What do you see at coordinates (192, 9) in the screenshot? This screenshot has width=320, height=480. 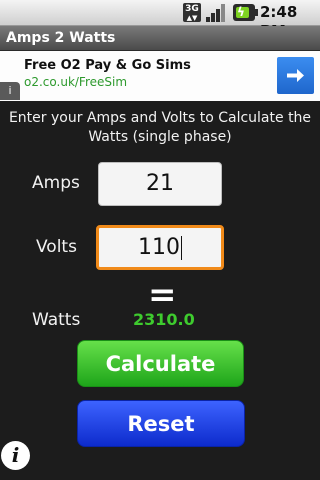 I see `network-type-label: 3G` at bounding box center [192, 9].